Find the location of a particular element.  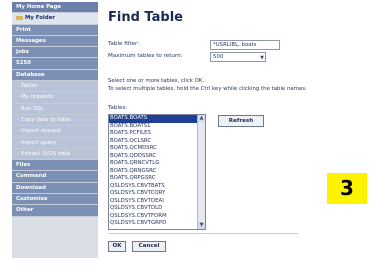

sidebar-item-label: 5250 is located at coordinates (24, 63).